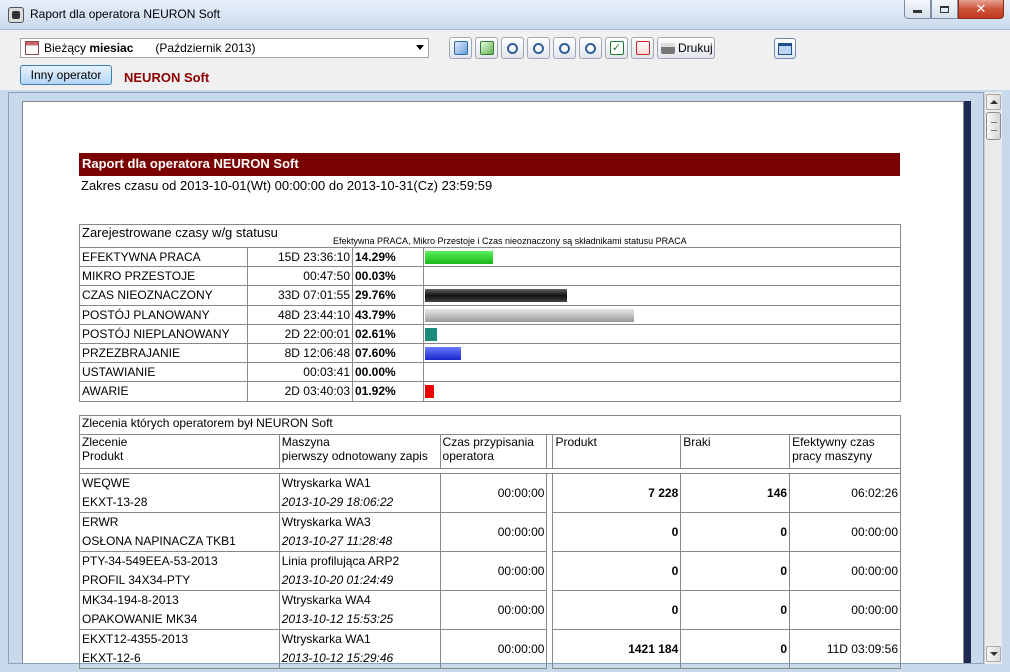  Describe the element at coordinates (845, 649) in the screenshot. I see `effective-time: 11D 03:09:56` at that location.